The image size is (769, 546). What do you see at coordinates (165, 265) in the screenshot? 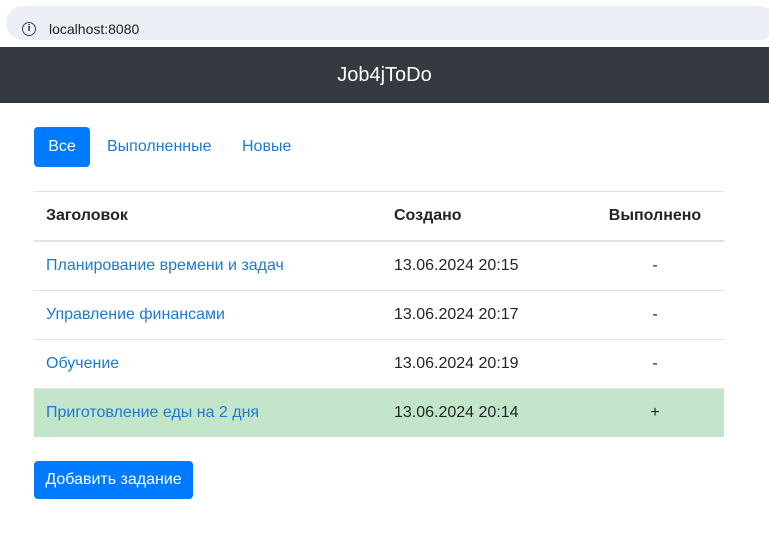
I see `task-link: Планирование времени и задач` at bounding box center [165, 265].